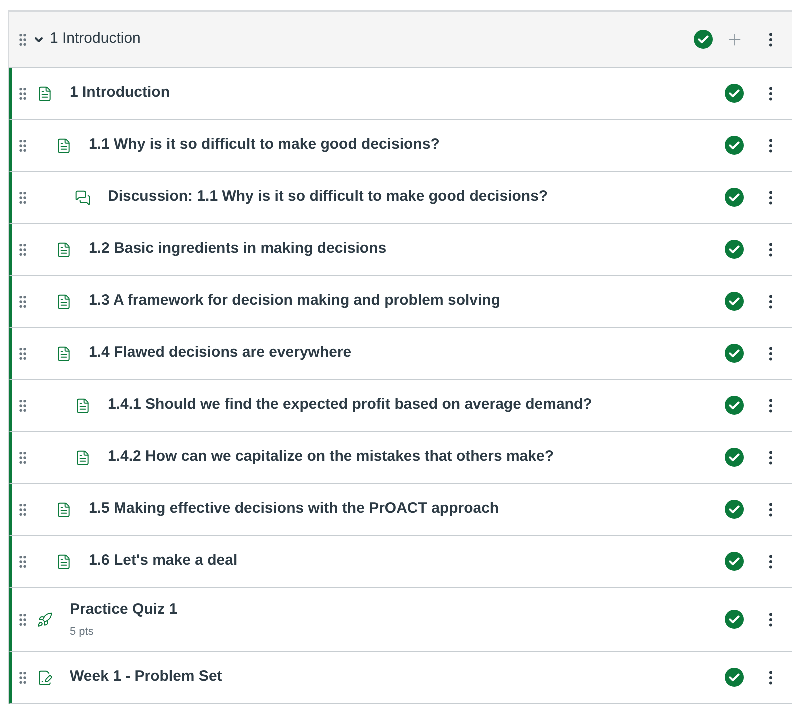  Describe the element at coordinates (120, 93) in the screenshot. I see `item-title: 1 Introduction` at that location.